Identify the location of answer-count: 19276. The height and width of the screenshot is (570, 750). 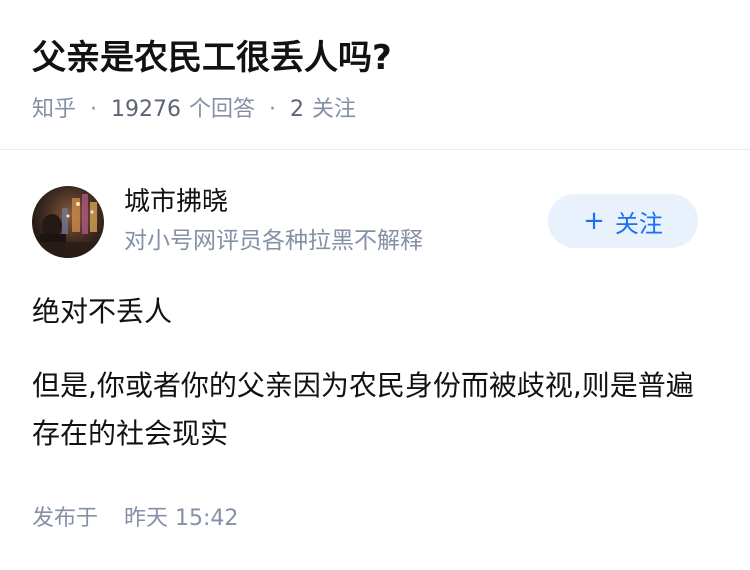
(146, 109).